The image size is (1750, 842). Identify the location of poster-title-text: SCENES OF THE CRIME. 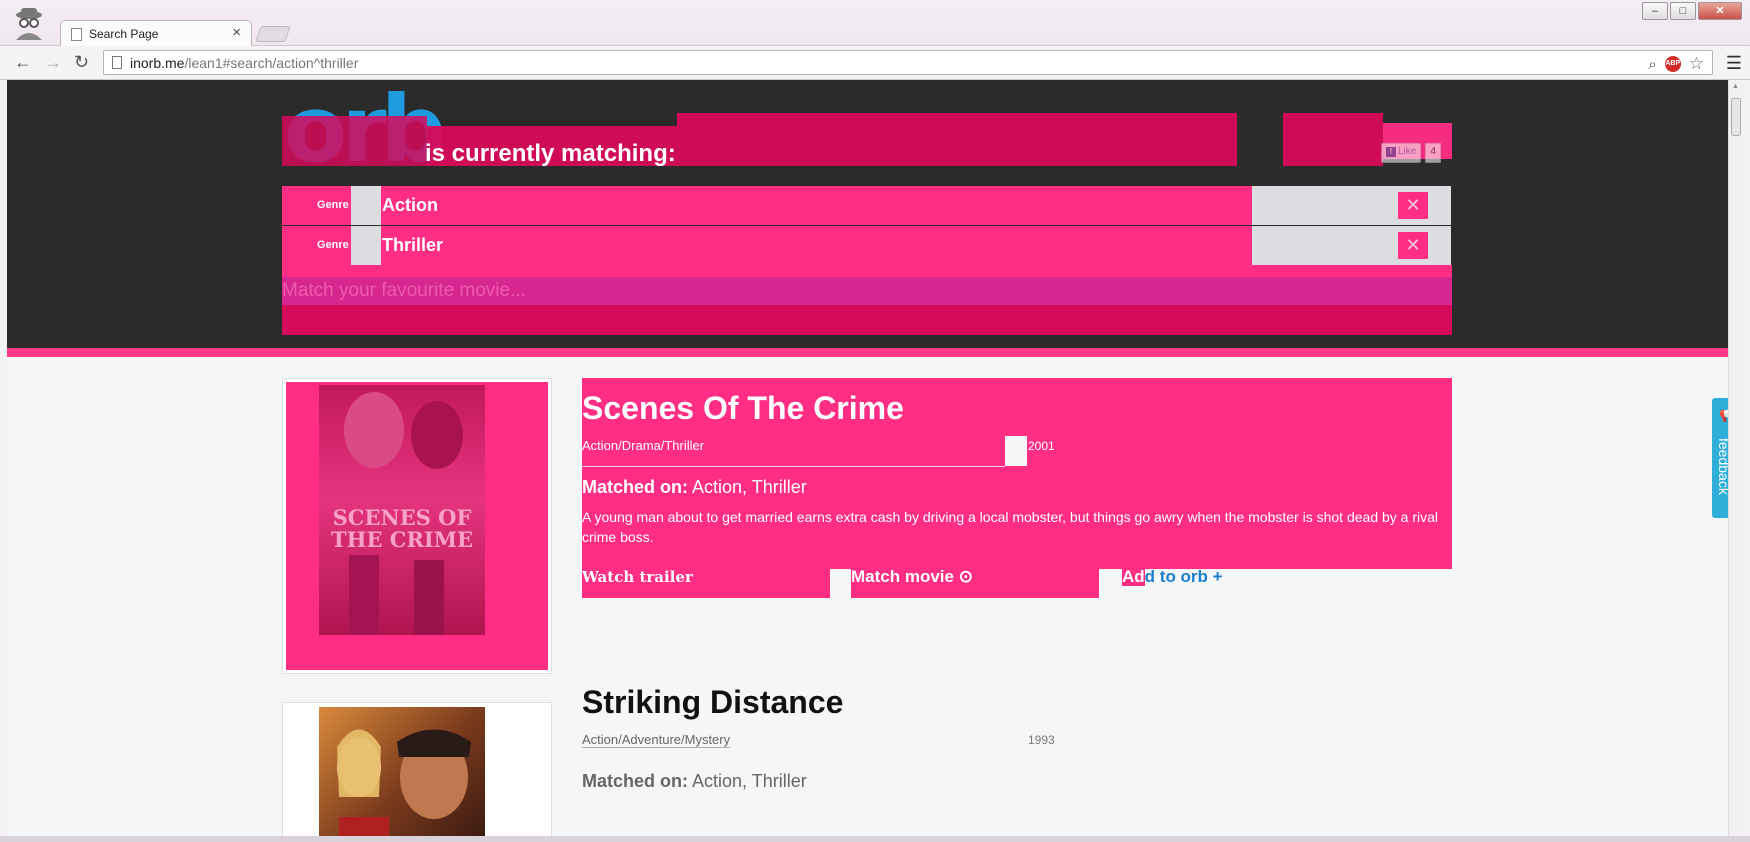
(402, 528).